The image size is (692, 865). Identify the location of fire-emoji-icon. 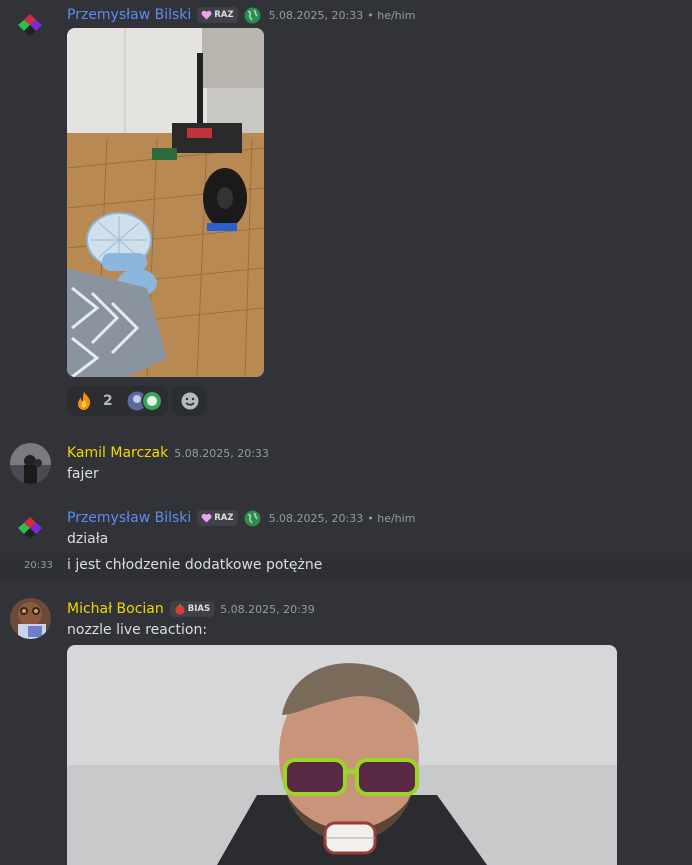
(84, 401).